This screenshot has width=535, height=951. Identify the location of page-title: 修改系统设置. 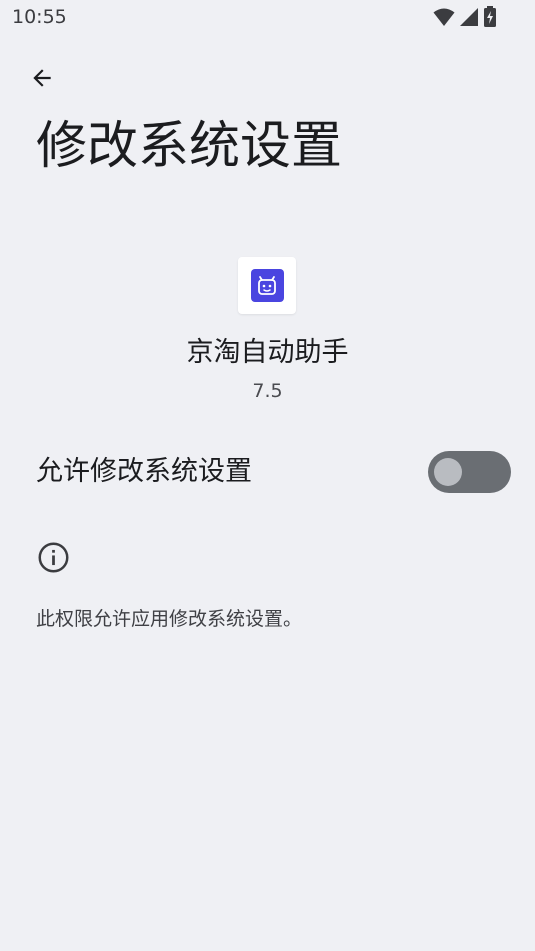
(189, 146).